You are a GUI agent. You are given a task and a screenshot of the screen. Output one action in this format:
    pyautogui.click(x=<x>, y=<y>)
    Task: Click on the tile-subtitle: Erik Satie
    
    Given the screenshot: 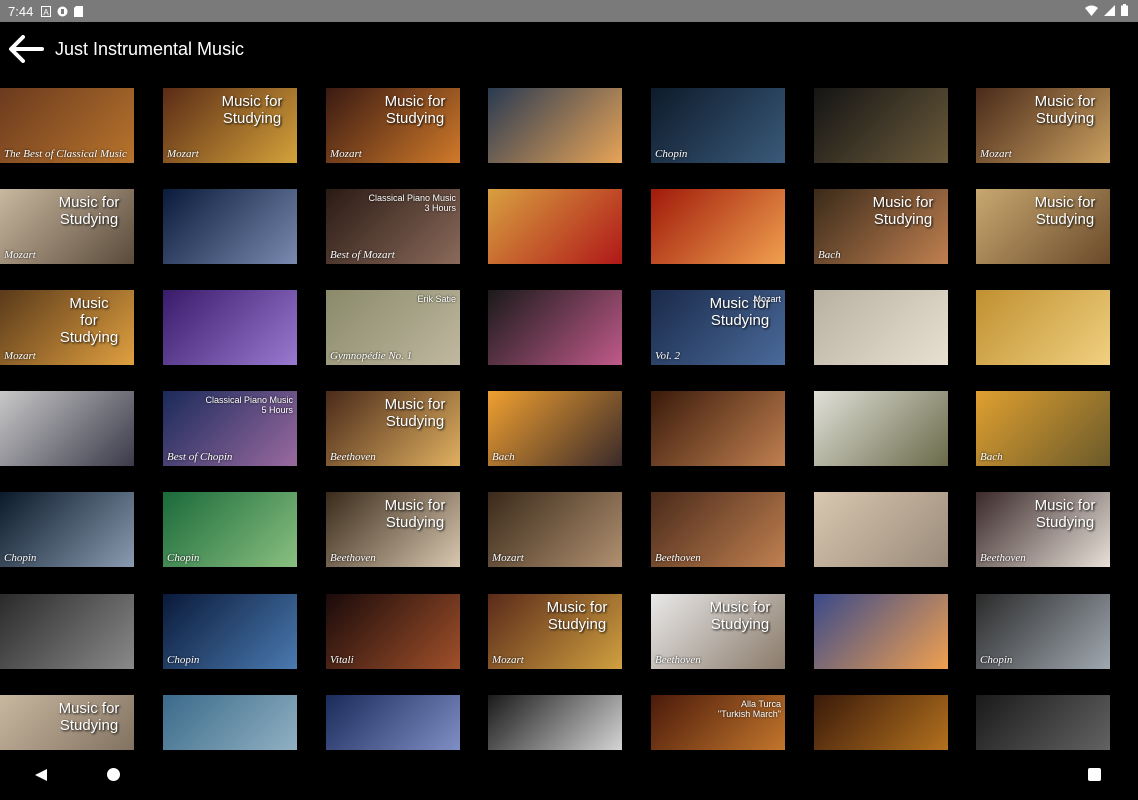 What is the action you would take?
    pyautogui.click(x=436, y=299)
    